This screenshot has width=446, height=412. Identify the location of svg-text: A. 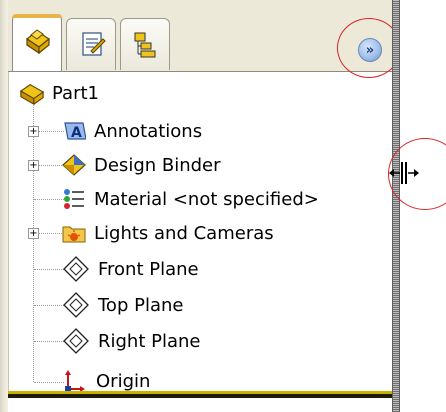
(76, 133).